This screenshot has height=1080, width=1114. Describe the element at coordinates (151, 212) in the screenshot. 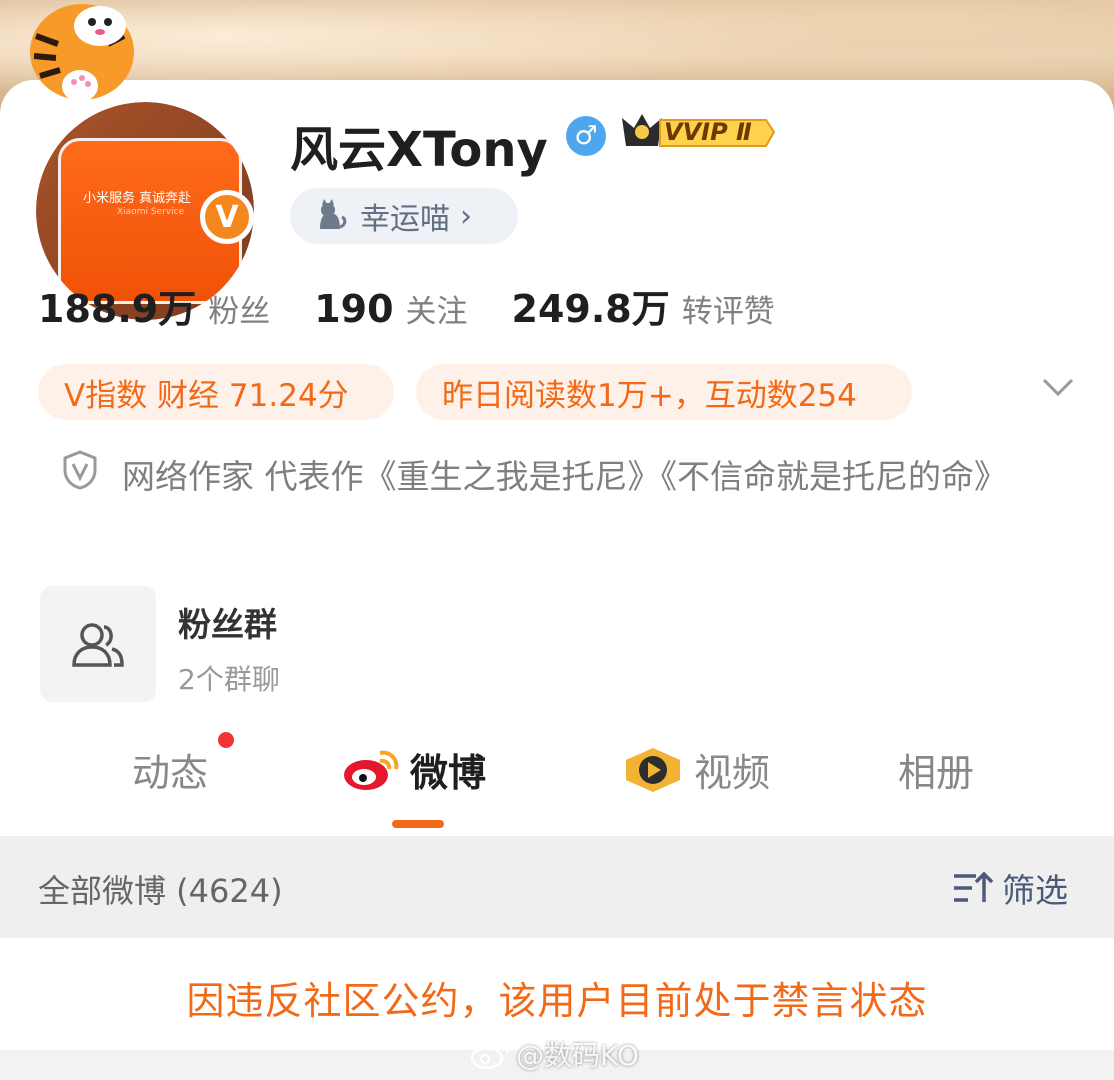

I see `avatar-box-sub: Xiaomi Service` at that location.